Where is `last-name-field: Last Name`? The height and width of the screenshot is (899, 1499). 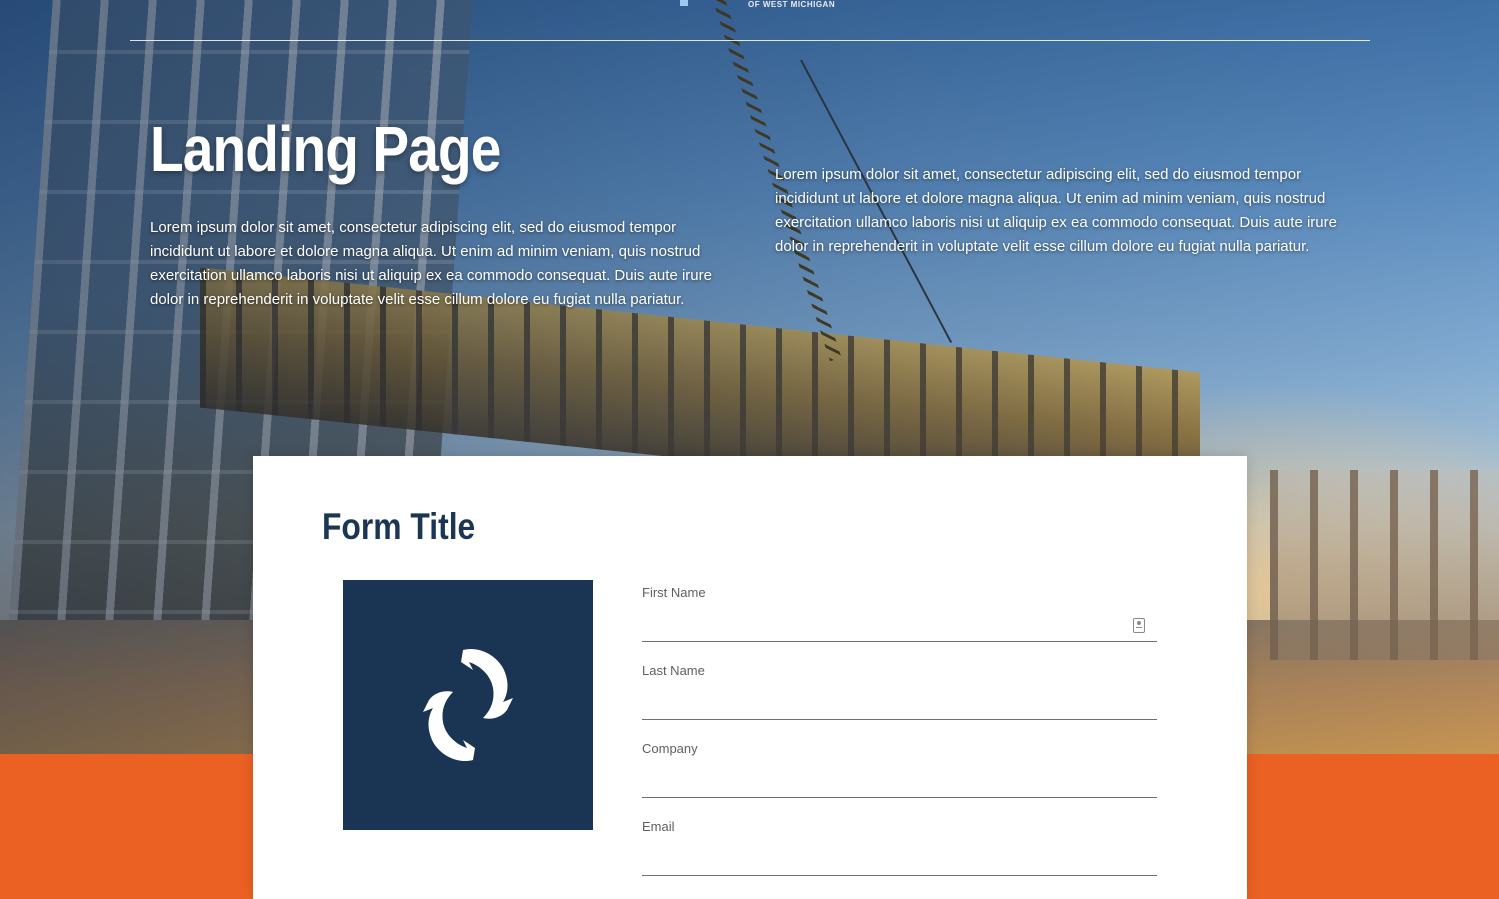 last-name-field: Last Name is located at coordinates (899, 689).